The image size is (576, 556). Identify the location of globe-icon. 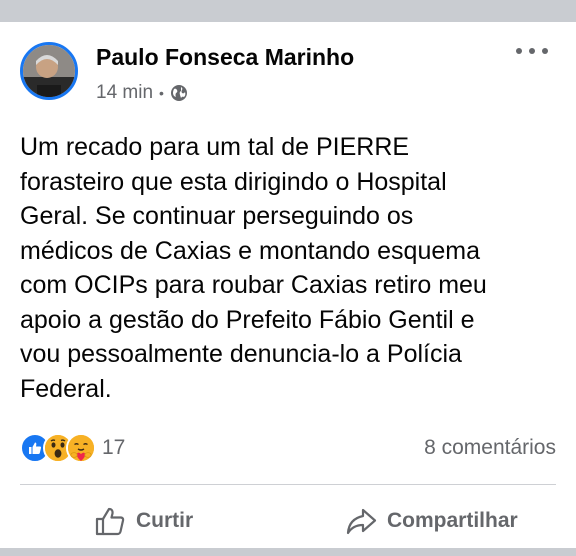
(179, 93).